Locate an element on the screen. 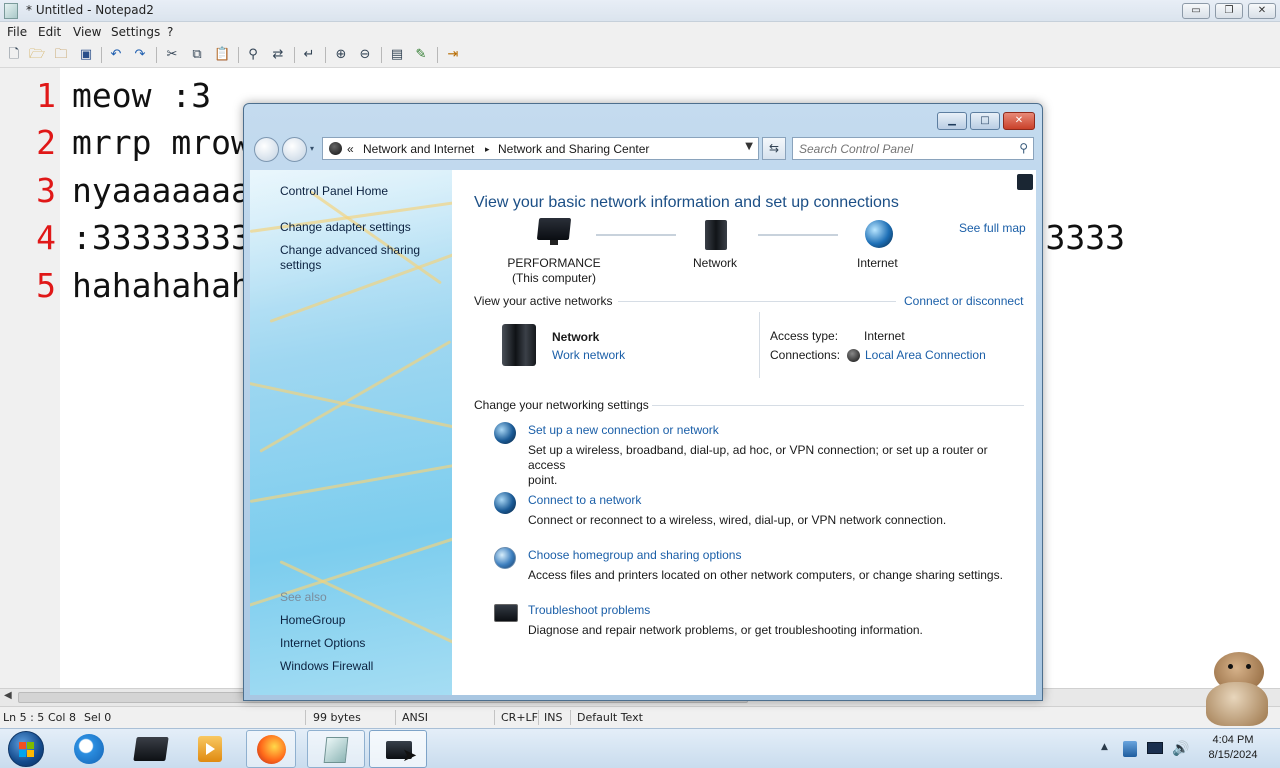 This screenshot has width=1280, height=768. scroll-left-arrow-icon: ◀ is located at coordinates (8, 695).